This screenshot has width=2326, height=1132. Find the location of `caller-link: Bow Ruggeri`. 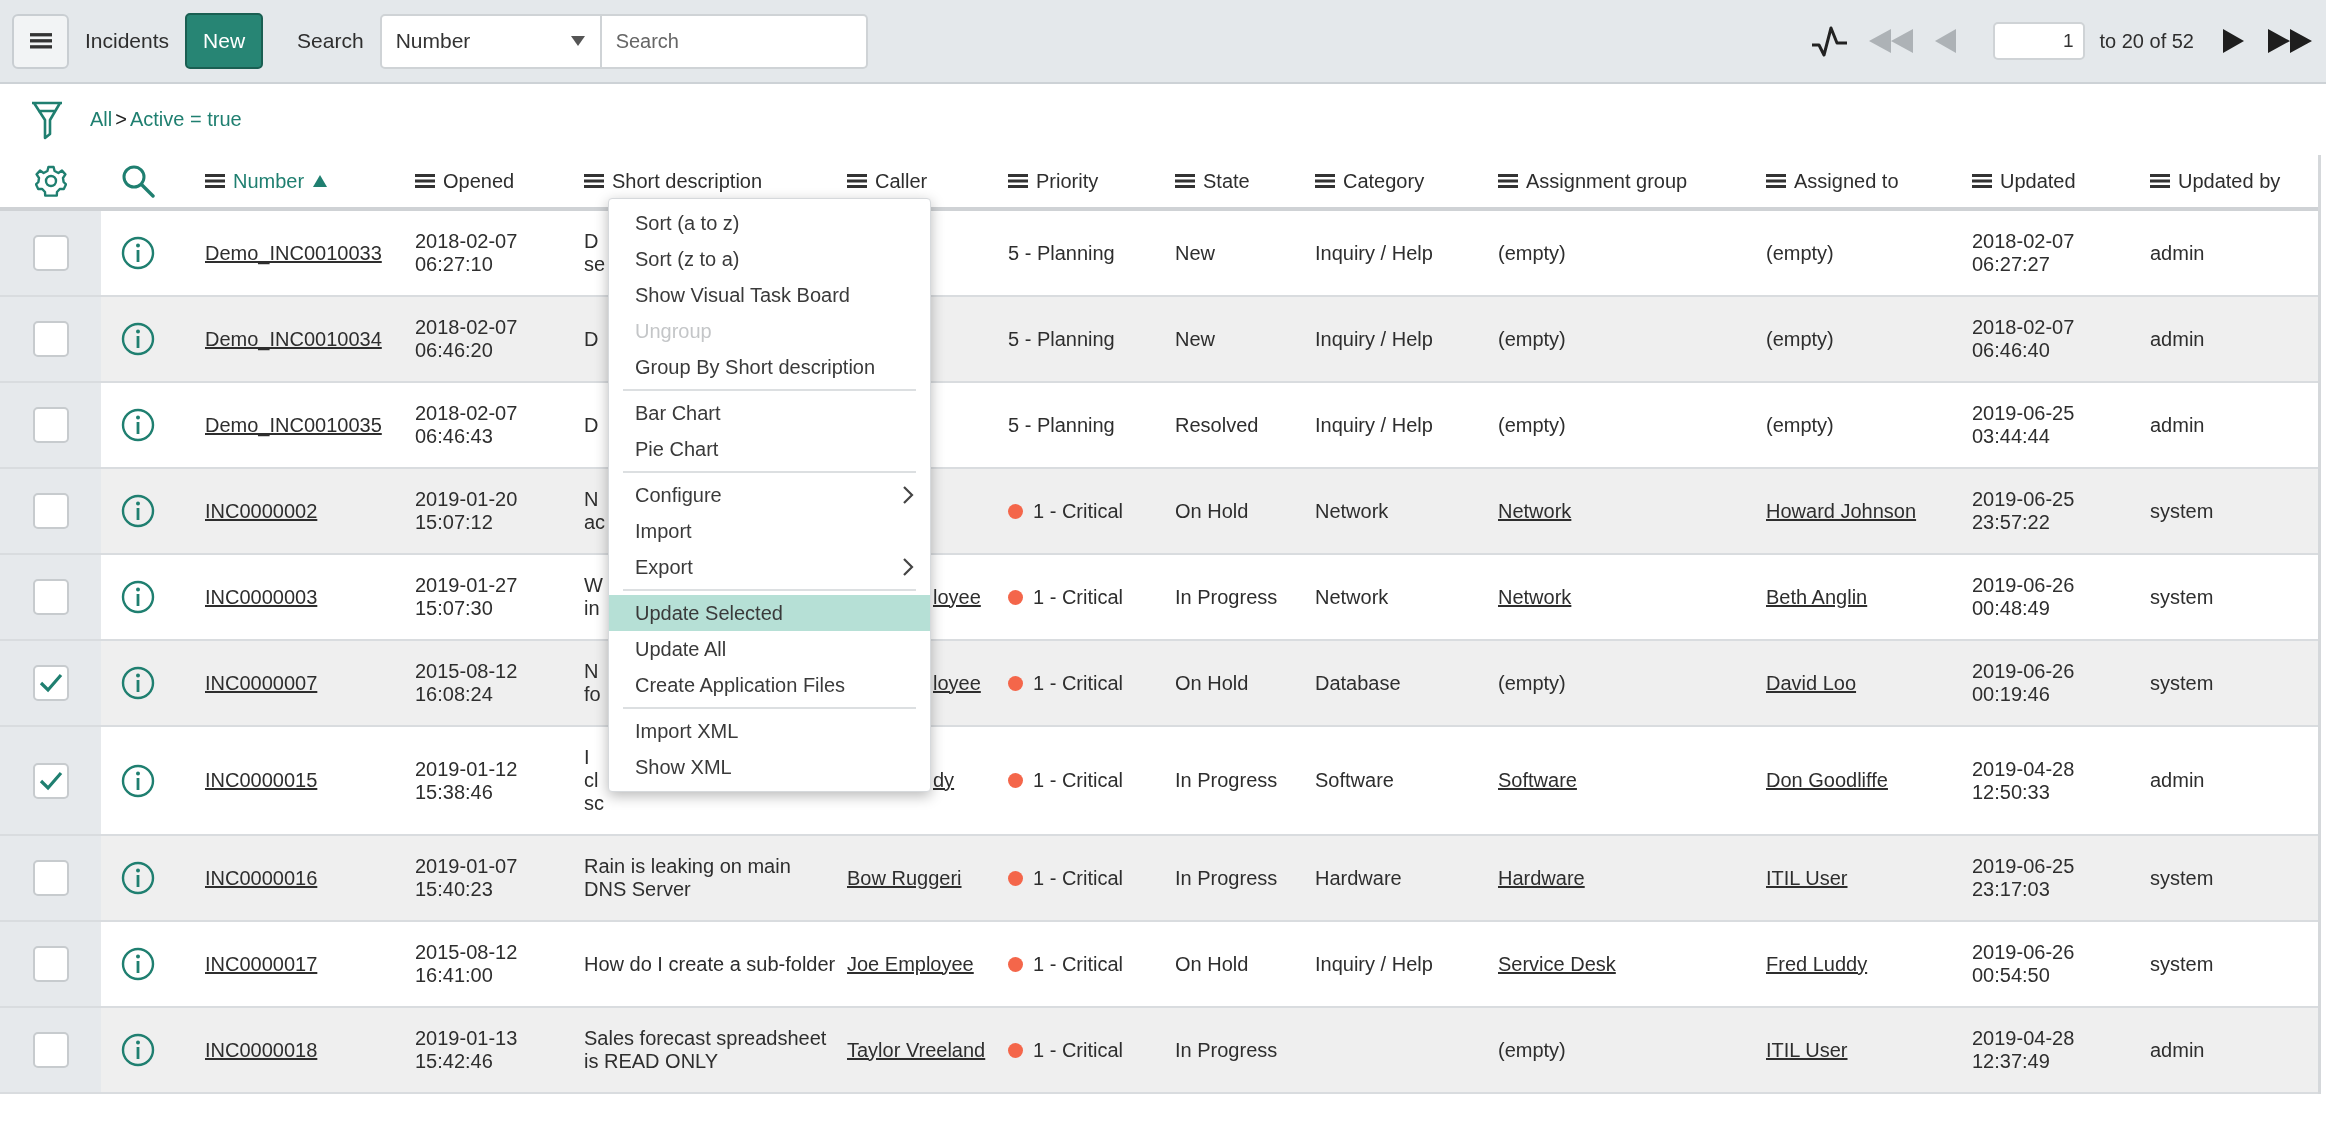

caller-link: Bow Ruggeri is located at coordinates (904, 877).